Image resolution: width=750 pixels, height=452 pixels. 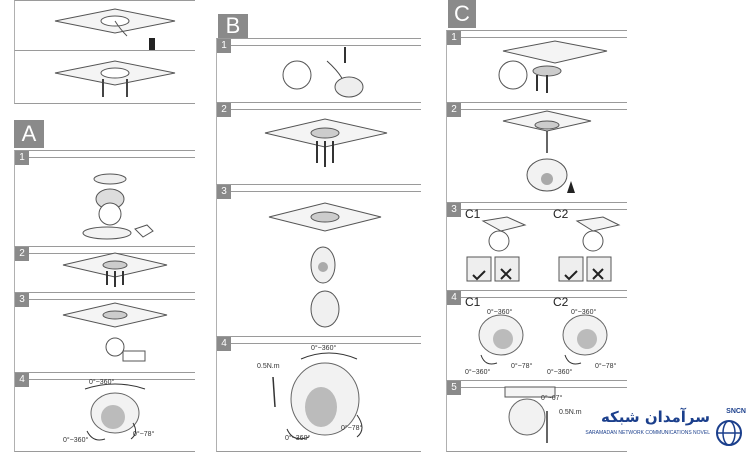 I want to click on c1-tilt-range-label: 0°~78°, so click(x=522, y=366).